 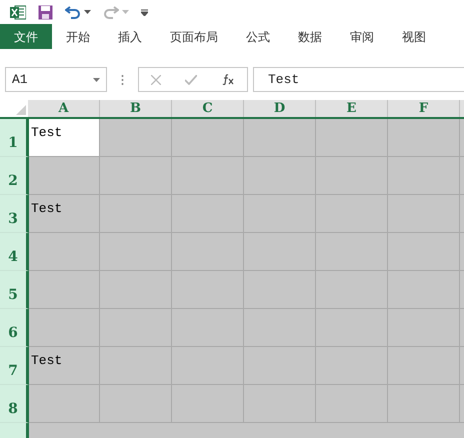 I want to click on row-header: 3, so click(x=14, y=214).